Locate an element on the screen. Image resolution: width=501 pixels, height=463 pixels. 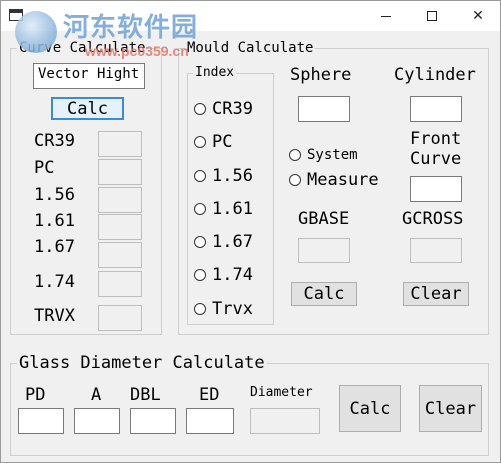
radio-174-label: 1.74 is located at coordinates (232, 275).